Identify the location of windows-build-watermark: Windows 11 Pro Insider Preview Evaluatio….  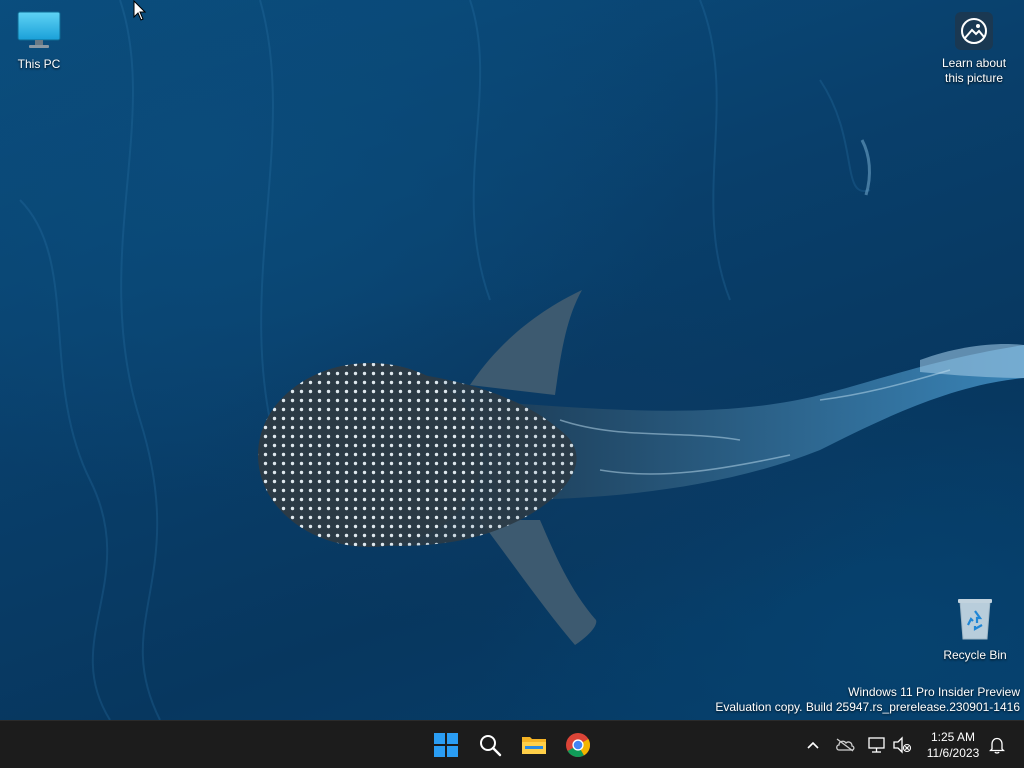
(867, 700).